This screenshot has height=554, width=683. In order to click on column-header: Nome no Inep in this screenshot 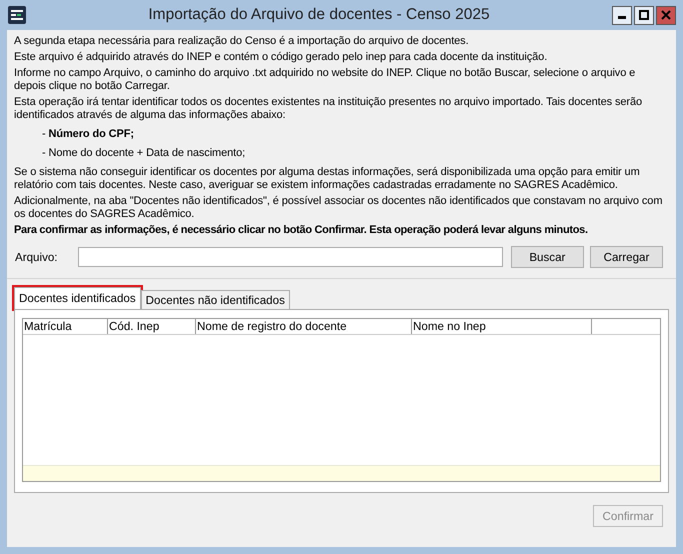, I will do `click(502, 326)`.